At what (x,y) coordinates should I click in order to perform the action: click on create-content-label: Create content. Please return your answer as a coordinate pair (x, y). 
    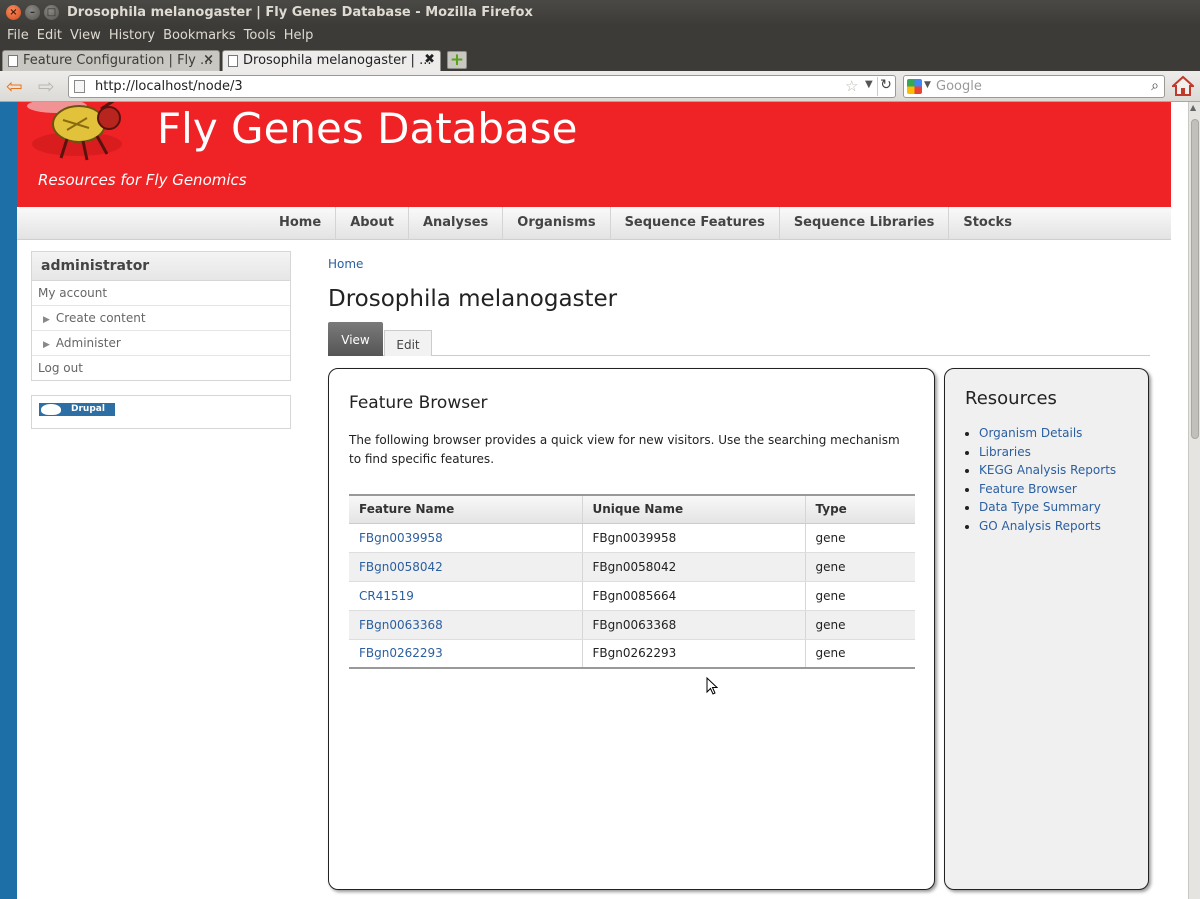
    Looking at the image, I should click on (100, 318).